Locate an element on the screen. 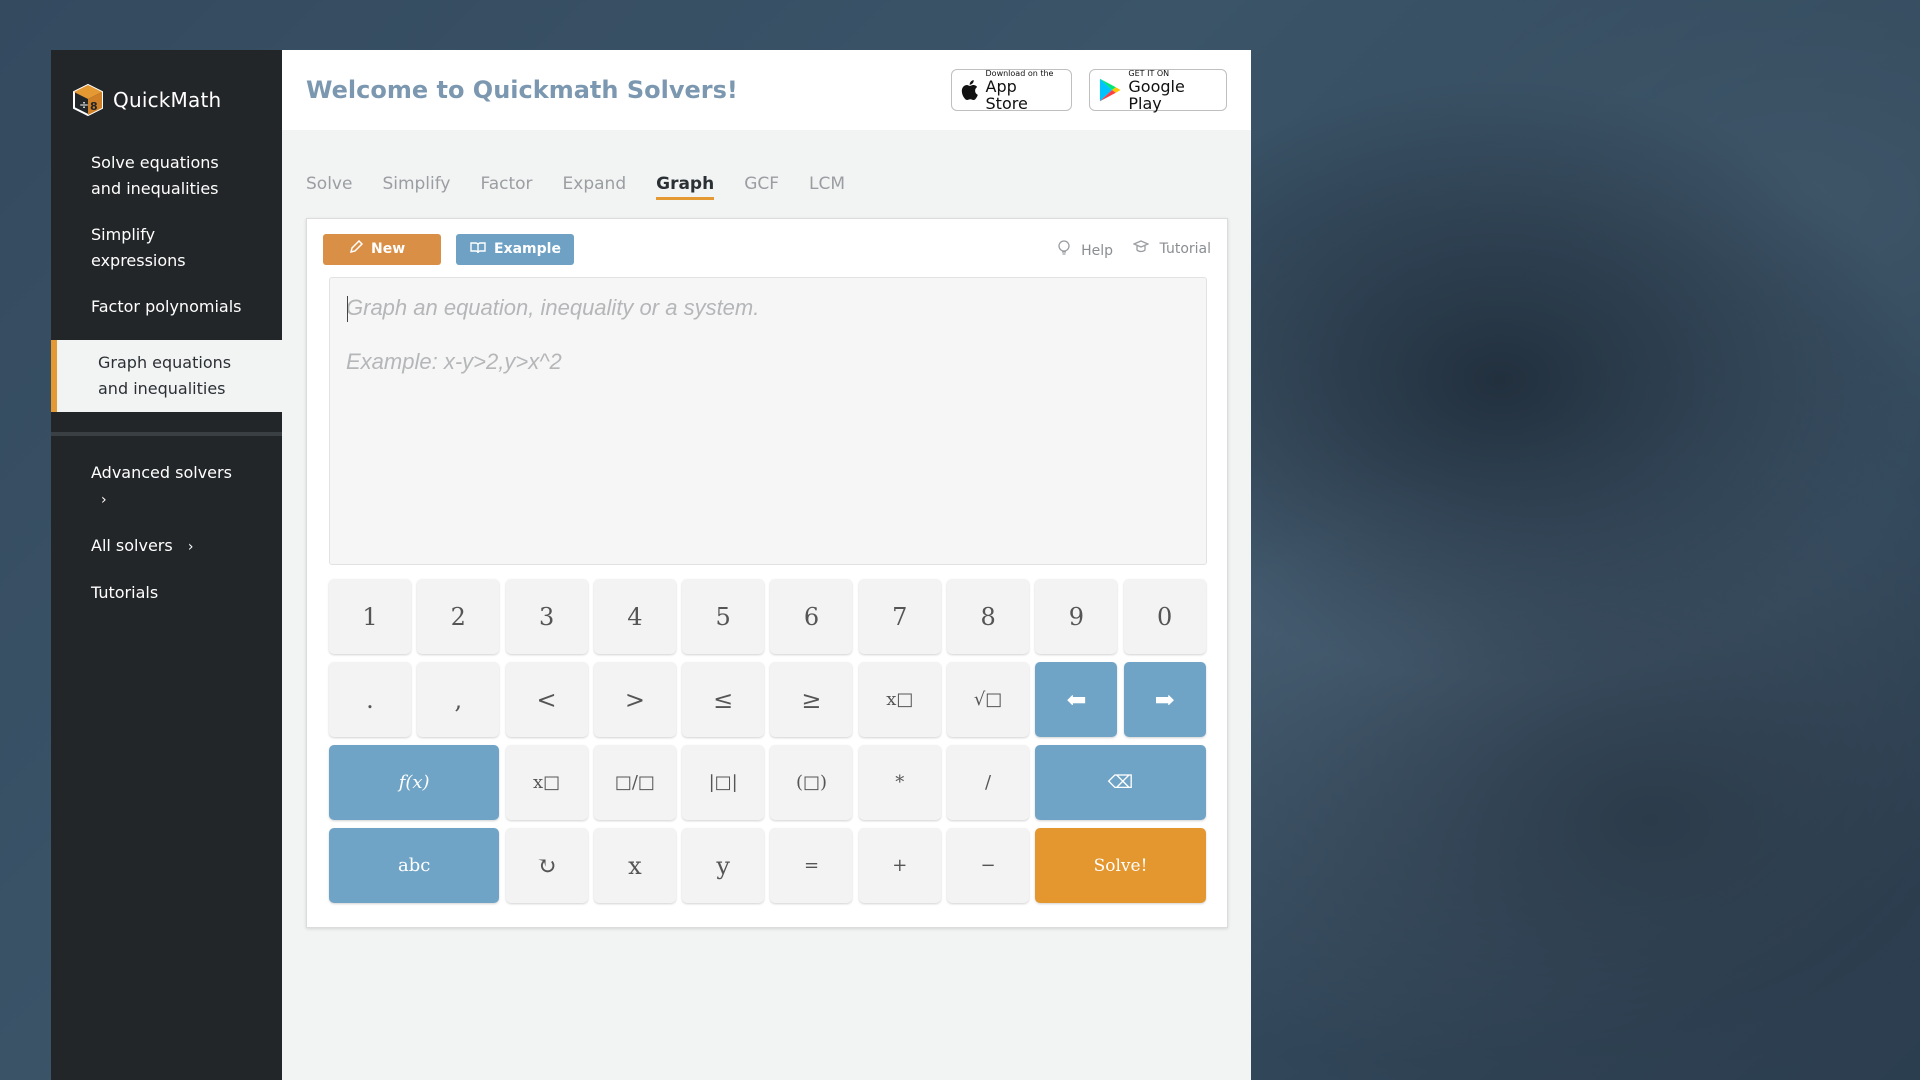 The height and width of the screenshot is (1080, 1920). new-button-label: New is located at coordinates (388, 249).